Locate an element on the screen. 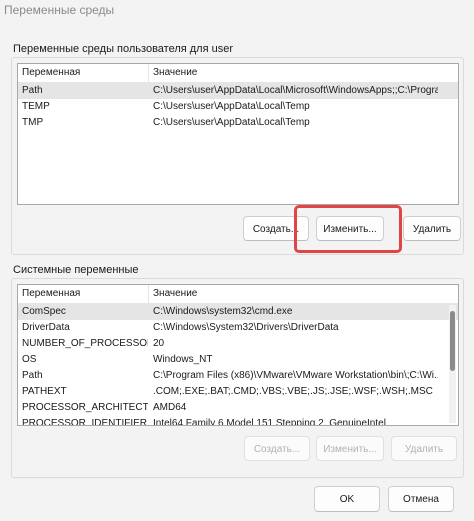  table-row: ComSpec C:\Windows\system32\cmd.exe is located at coordinates (238, 312).